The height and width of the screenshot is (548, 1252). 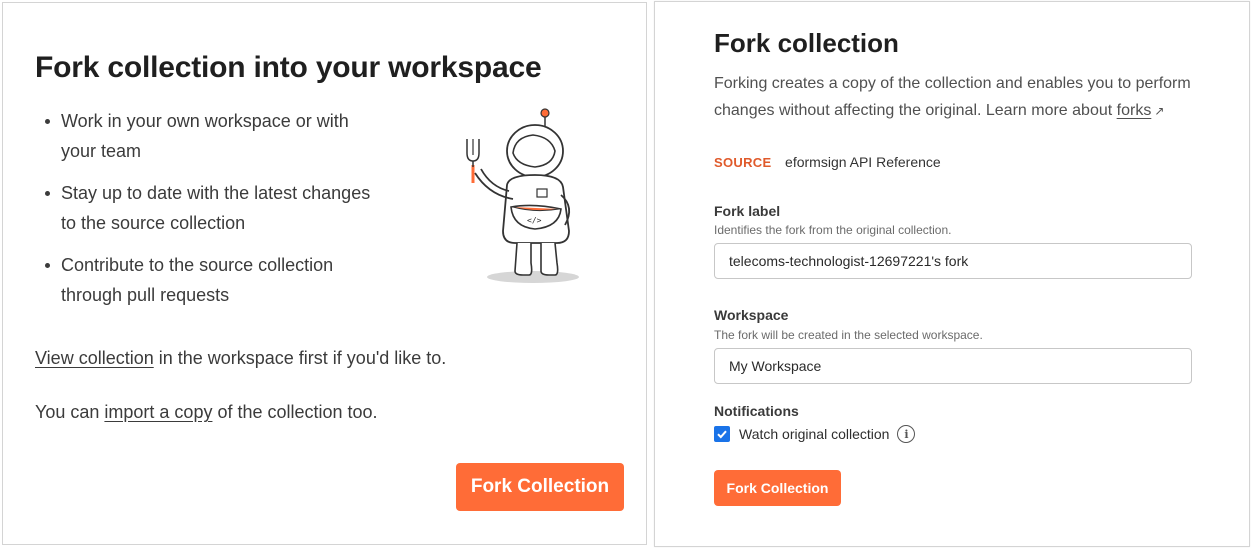 I want to click on source-label: SOURCE, so click(x=743, y=162).